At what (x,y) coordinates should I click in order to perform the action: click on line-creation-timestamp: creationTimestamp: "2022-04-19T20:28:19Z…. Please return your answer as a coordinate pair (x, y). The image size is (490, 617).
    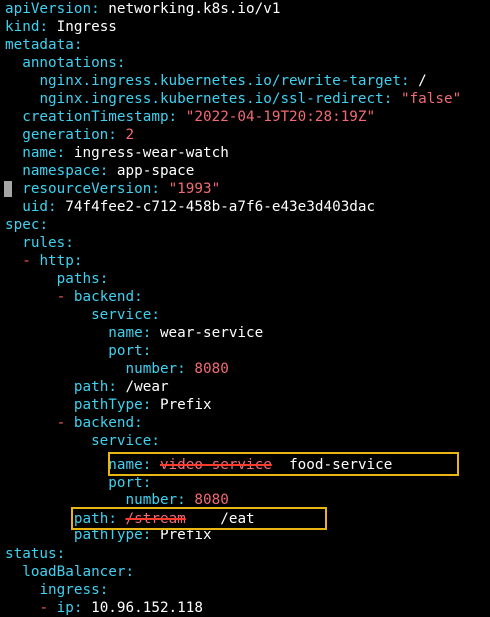
    Looking at the image, I should click on (199, 117).